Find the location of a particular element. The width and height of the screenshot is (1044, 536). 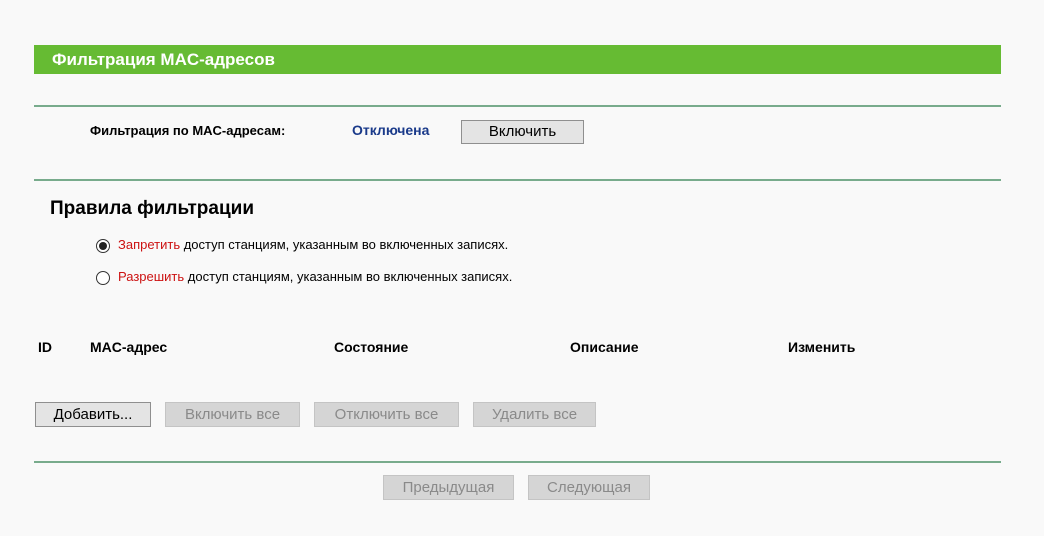

allow-radio is located at coordinates (103, 278).